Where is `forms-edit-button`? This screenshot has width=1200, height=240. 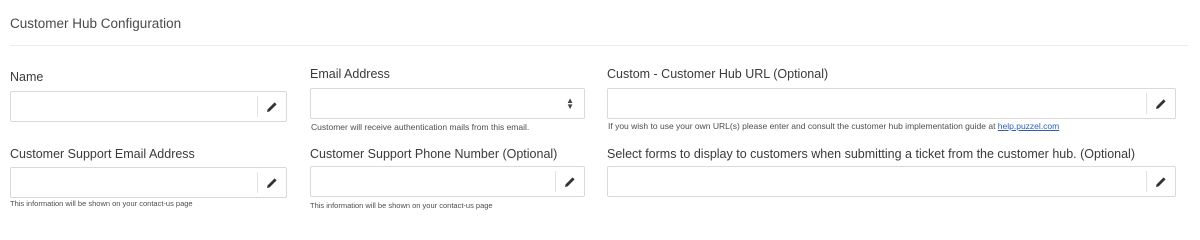
forms-edit-button is located at coordinates (1160, 181).